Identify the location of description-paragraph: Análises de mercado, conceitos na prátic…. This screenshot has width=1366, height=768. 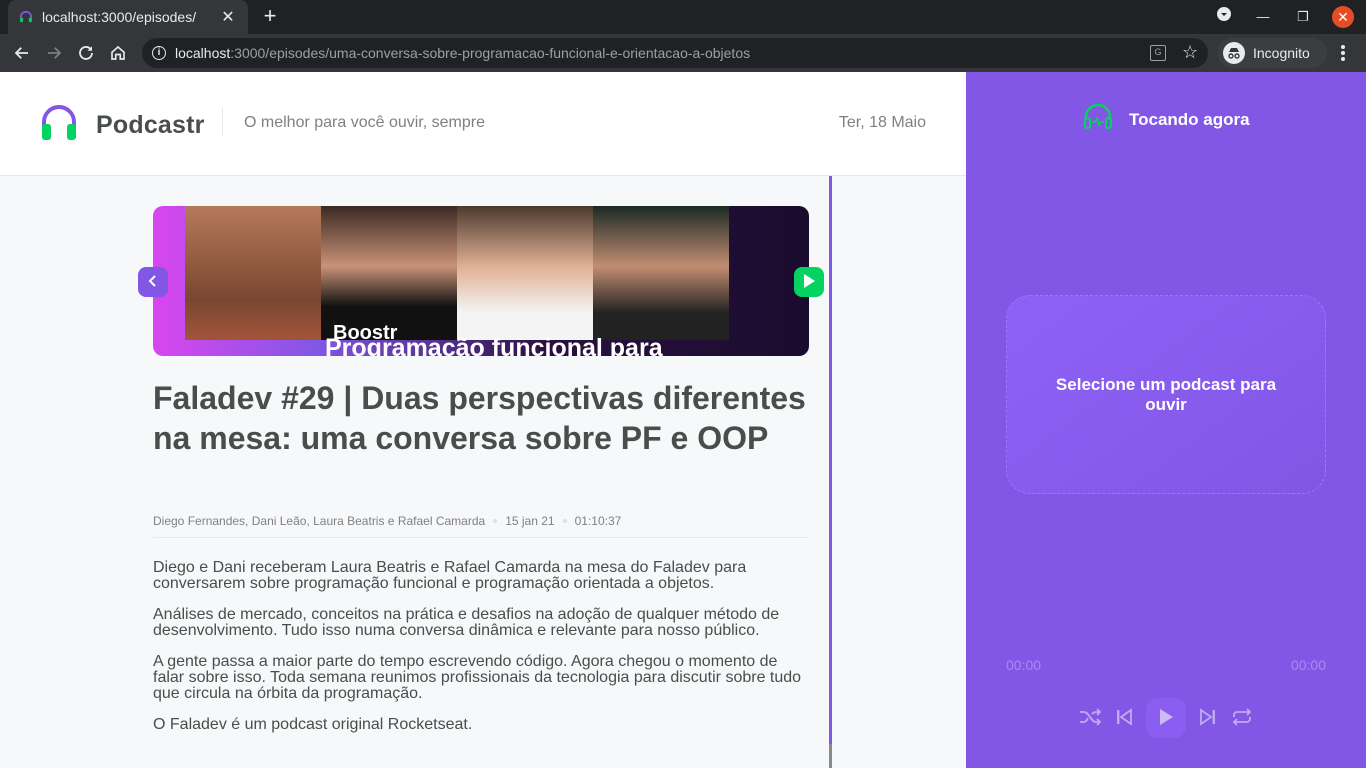
(466, 622).